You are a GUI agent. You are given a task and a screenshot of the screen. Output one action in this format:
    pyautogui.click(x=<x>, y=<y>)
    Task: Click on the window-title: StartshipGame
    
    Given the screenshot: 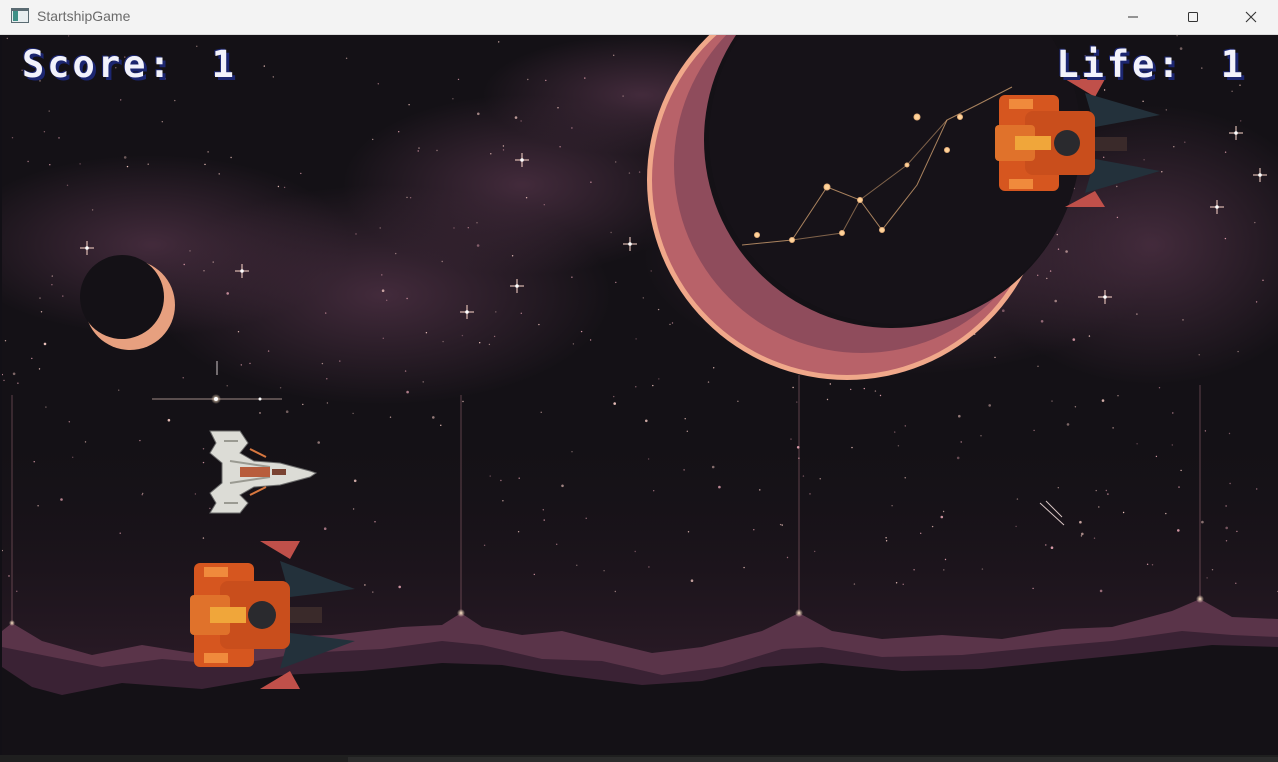 What is the action you would take?
    pyautogui.click(x=84, y=16)
    